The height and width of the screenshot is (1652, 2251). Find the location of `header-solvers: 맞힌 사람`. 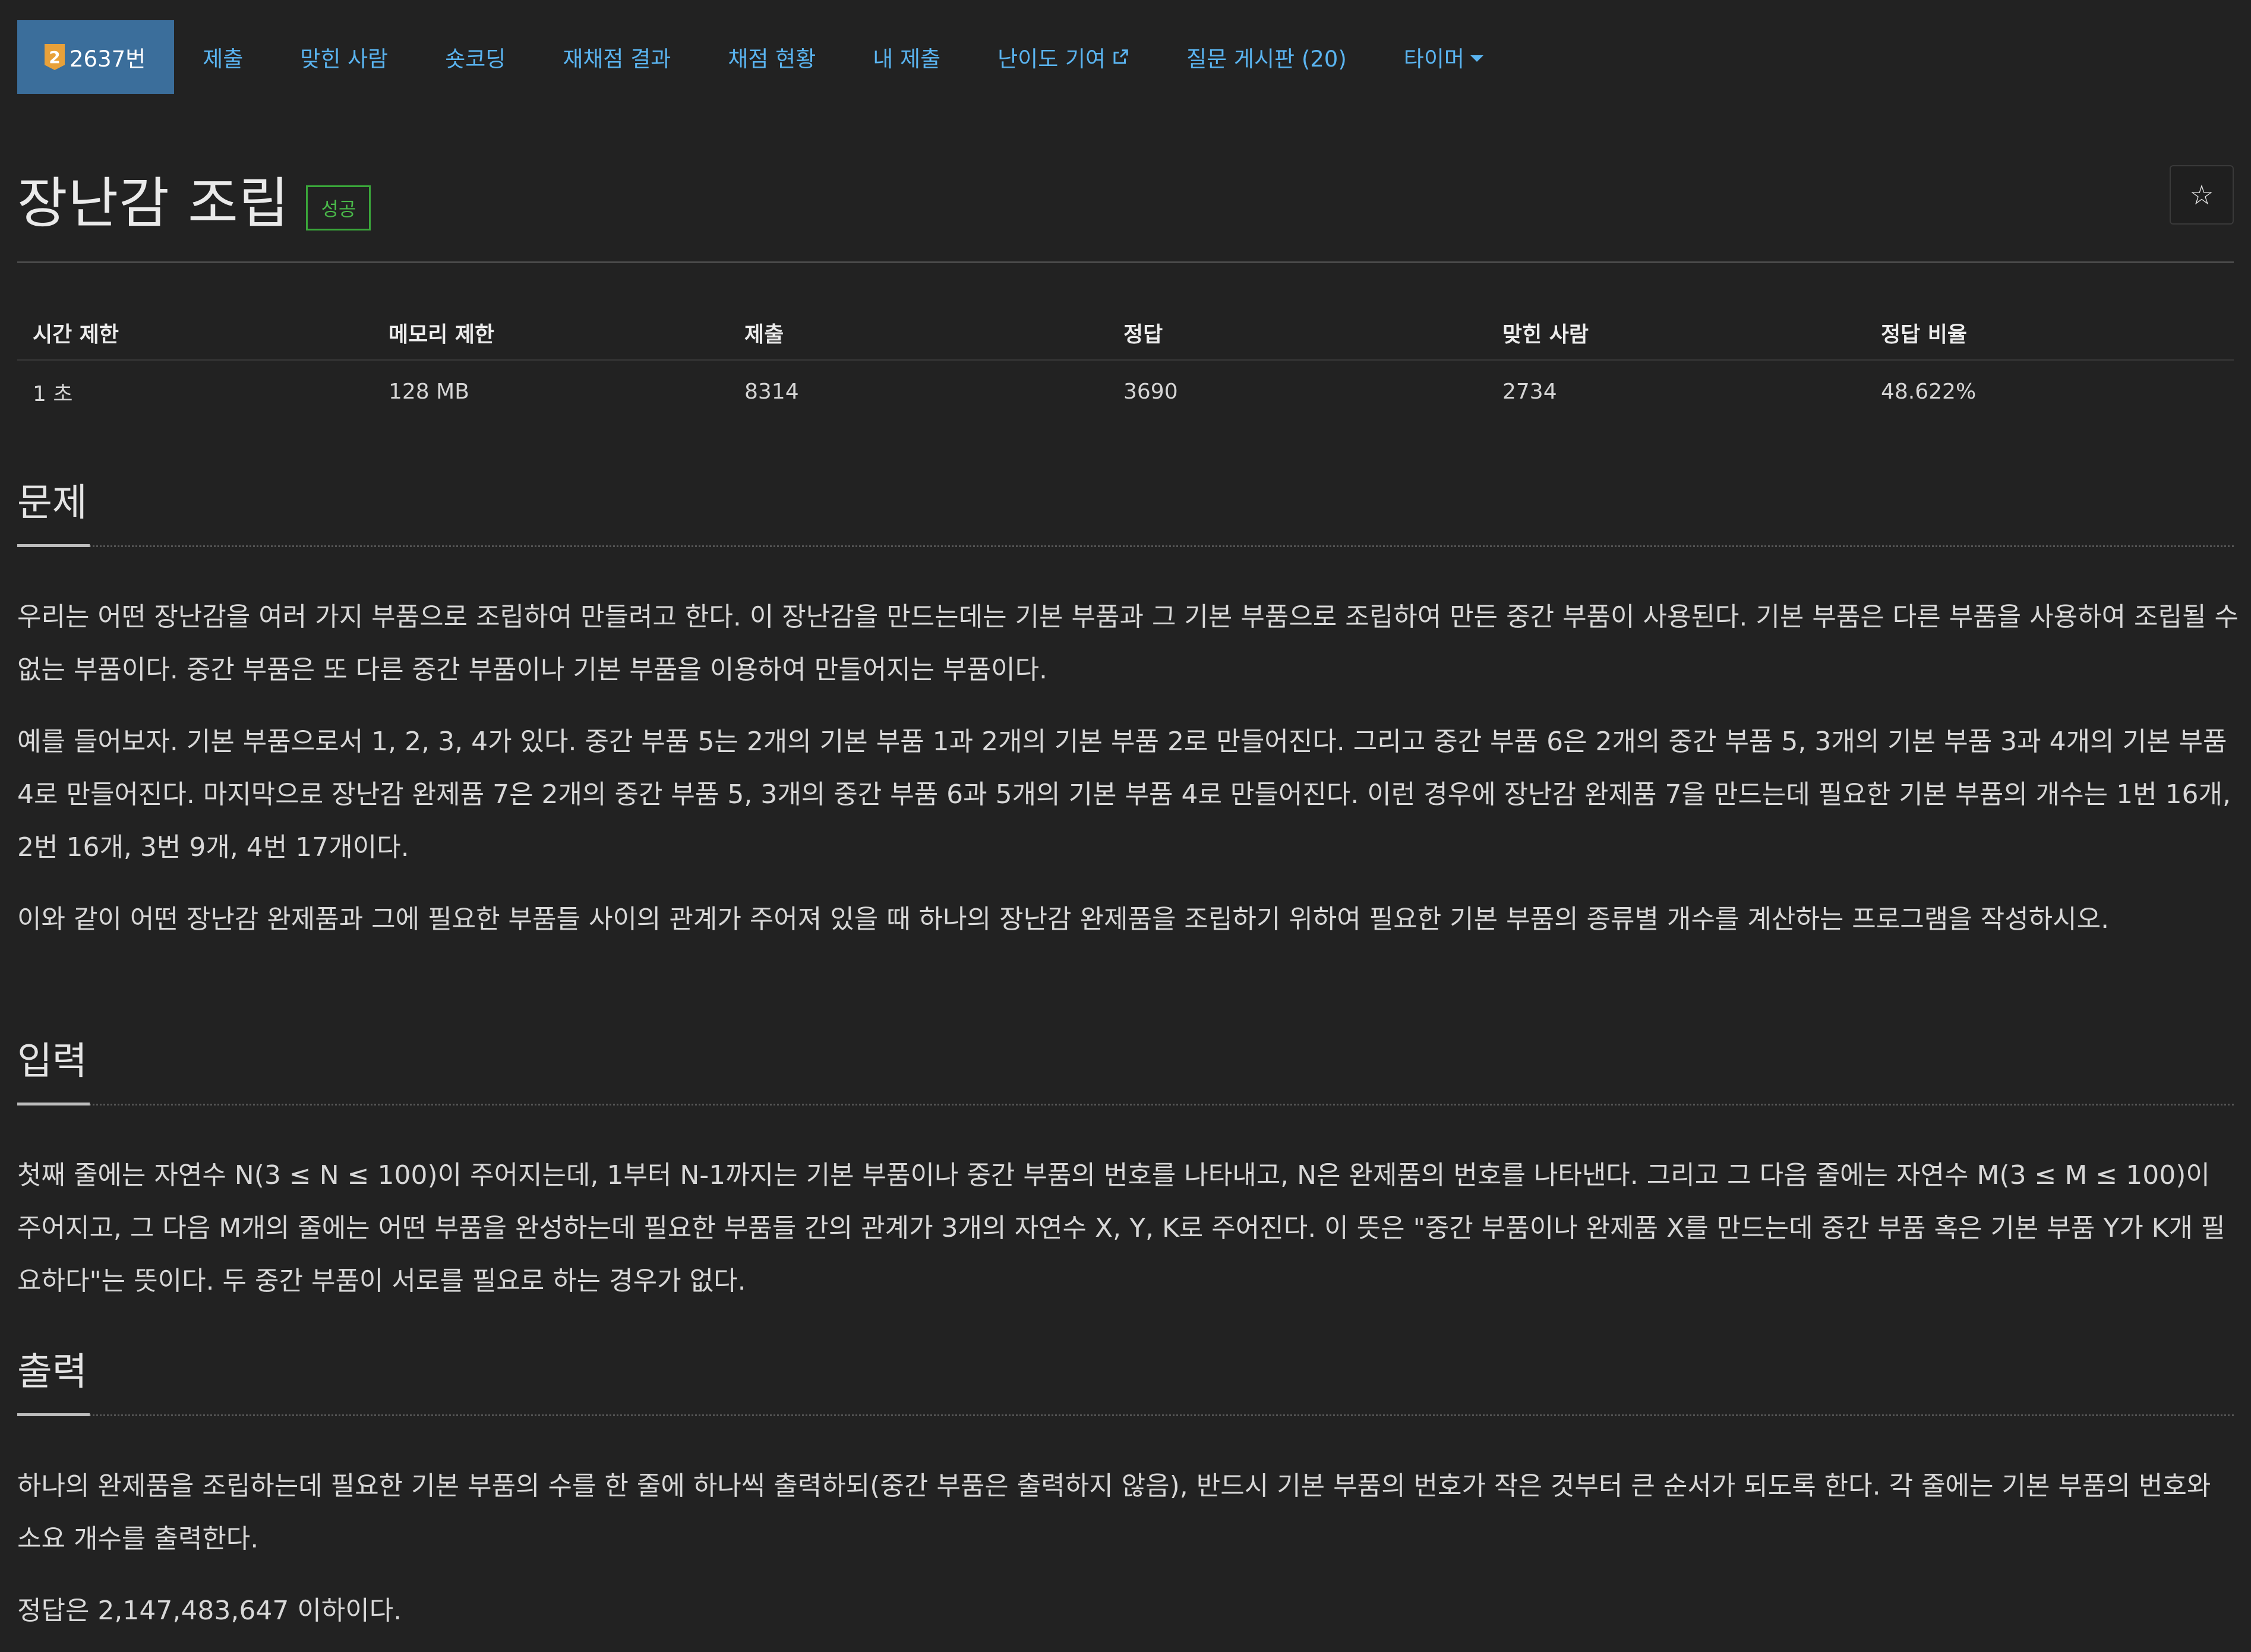

header-solvers: 맞힌 사람 is located at coordinates (1545, 335).